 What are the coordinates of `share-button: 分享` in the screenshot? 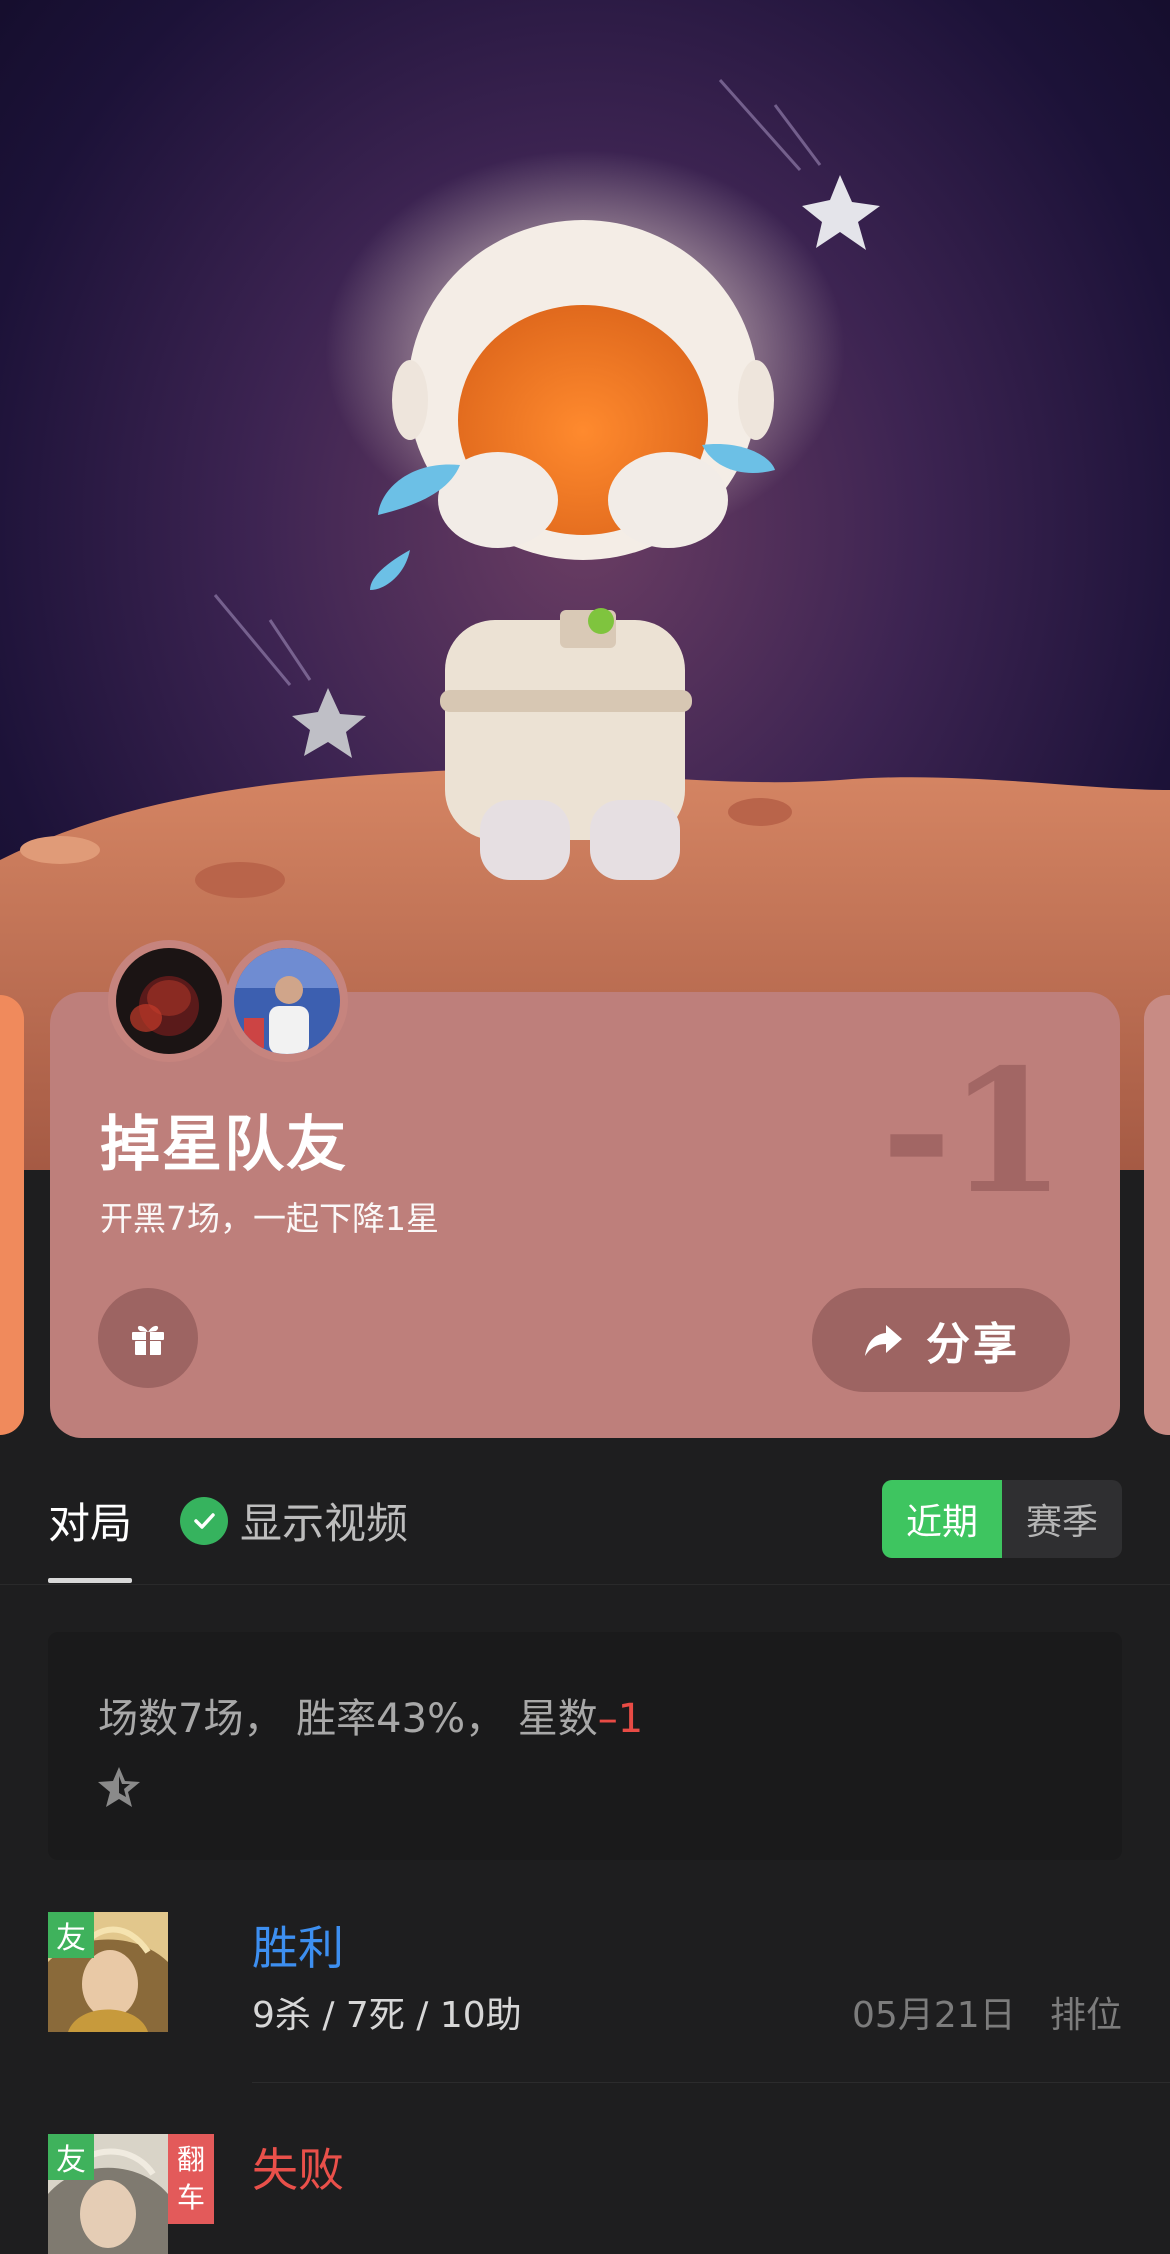 It's located at (941, 1340).